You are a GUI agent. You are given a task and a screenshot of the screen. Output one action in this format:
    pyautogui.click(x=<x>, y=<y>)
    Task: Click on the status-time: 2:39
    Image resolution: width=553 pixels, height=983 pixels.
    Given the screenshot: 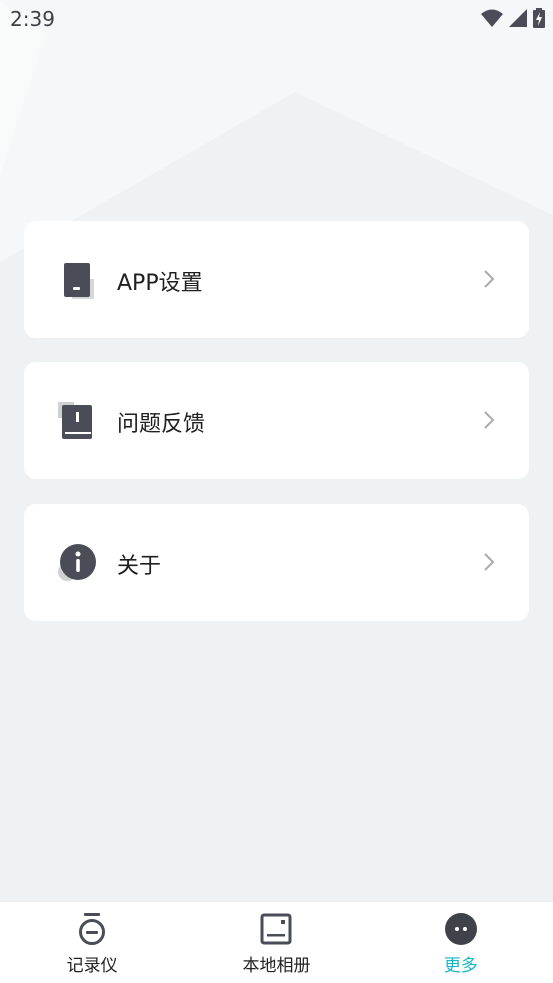 What is the action you would take?
    pyautogui.click(x=32, y=19)
    